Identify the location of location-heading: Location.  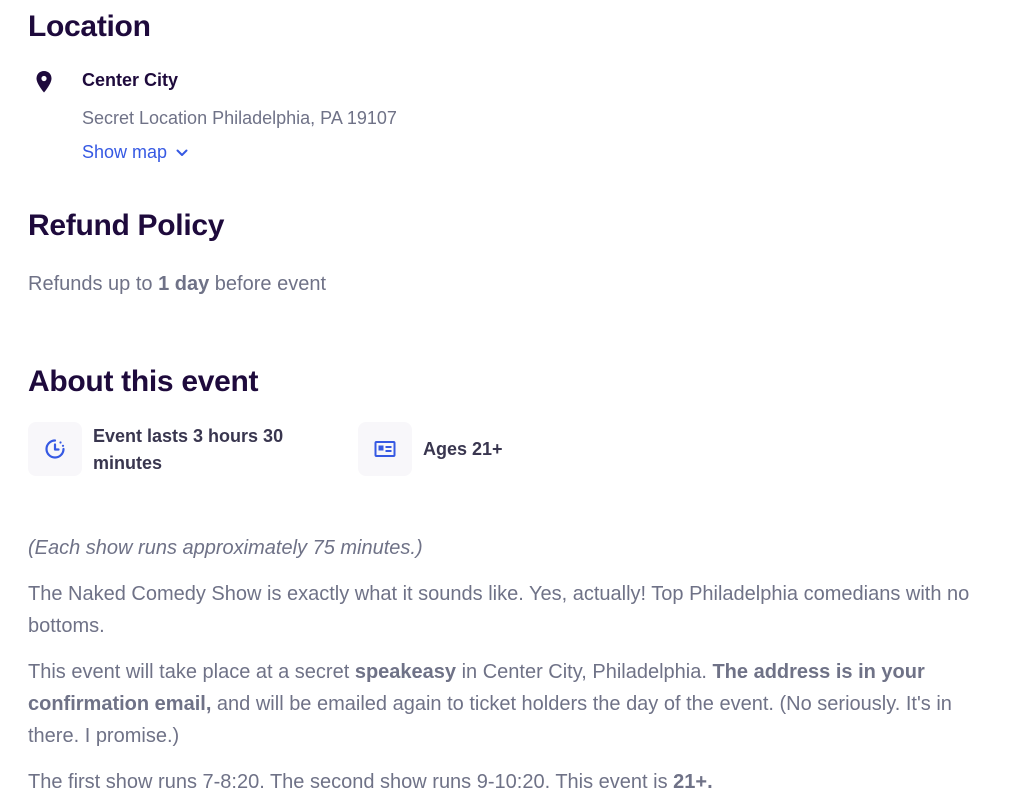
(89, 26).